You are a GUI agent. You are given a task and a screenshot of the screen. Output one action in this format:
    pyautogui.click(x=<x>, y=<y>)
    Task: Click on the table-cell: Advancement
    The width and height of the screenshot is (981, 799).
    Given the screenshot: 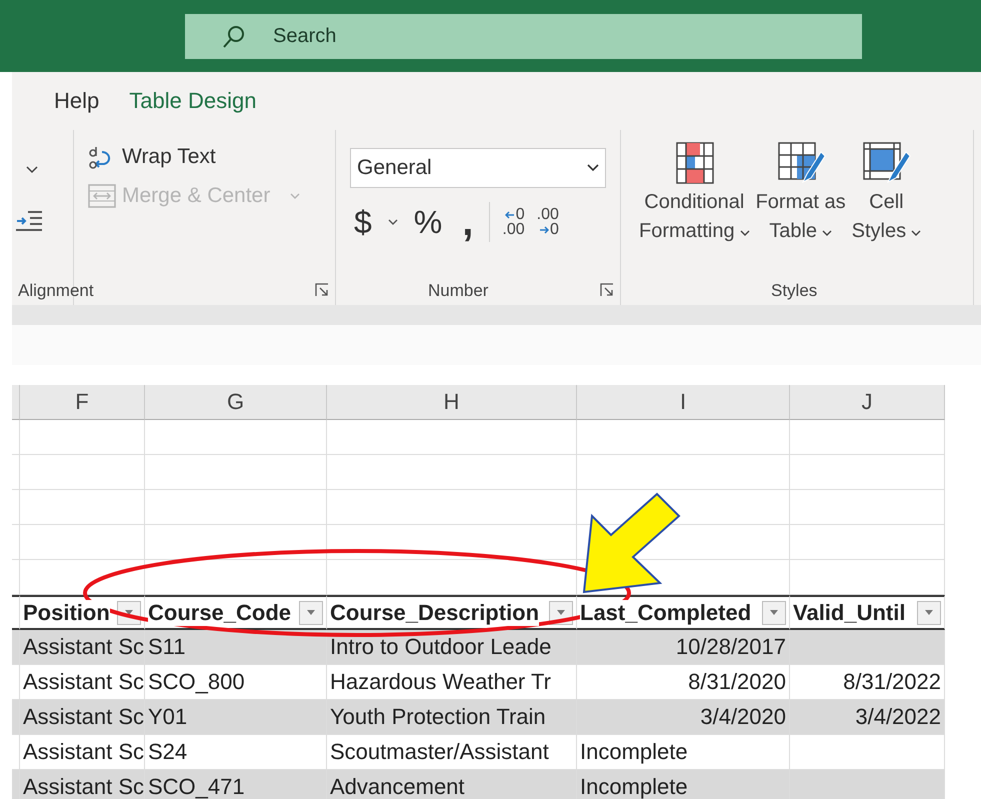 What is the action you would take?
    pyautogui.click(x=452, y=784)
    